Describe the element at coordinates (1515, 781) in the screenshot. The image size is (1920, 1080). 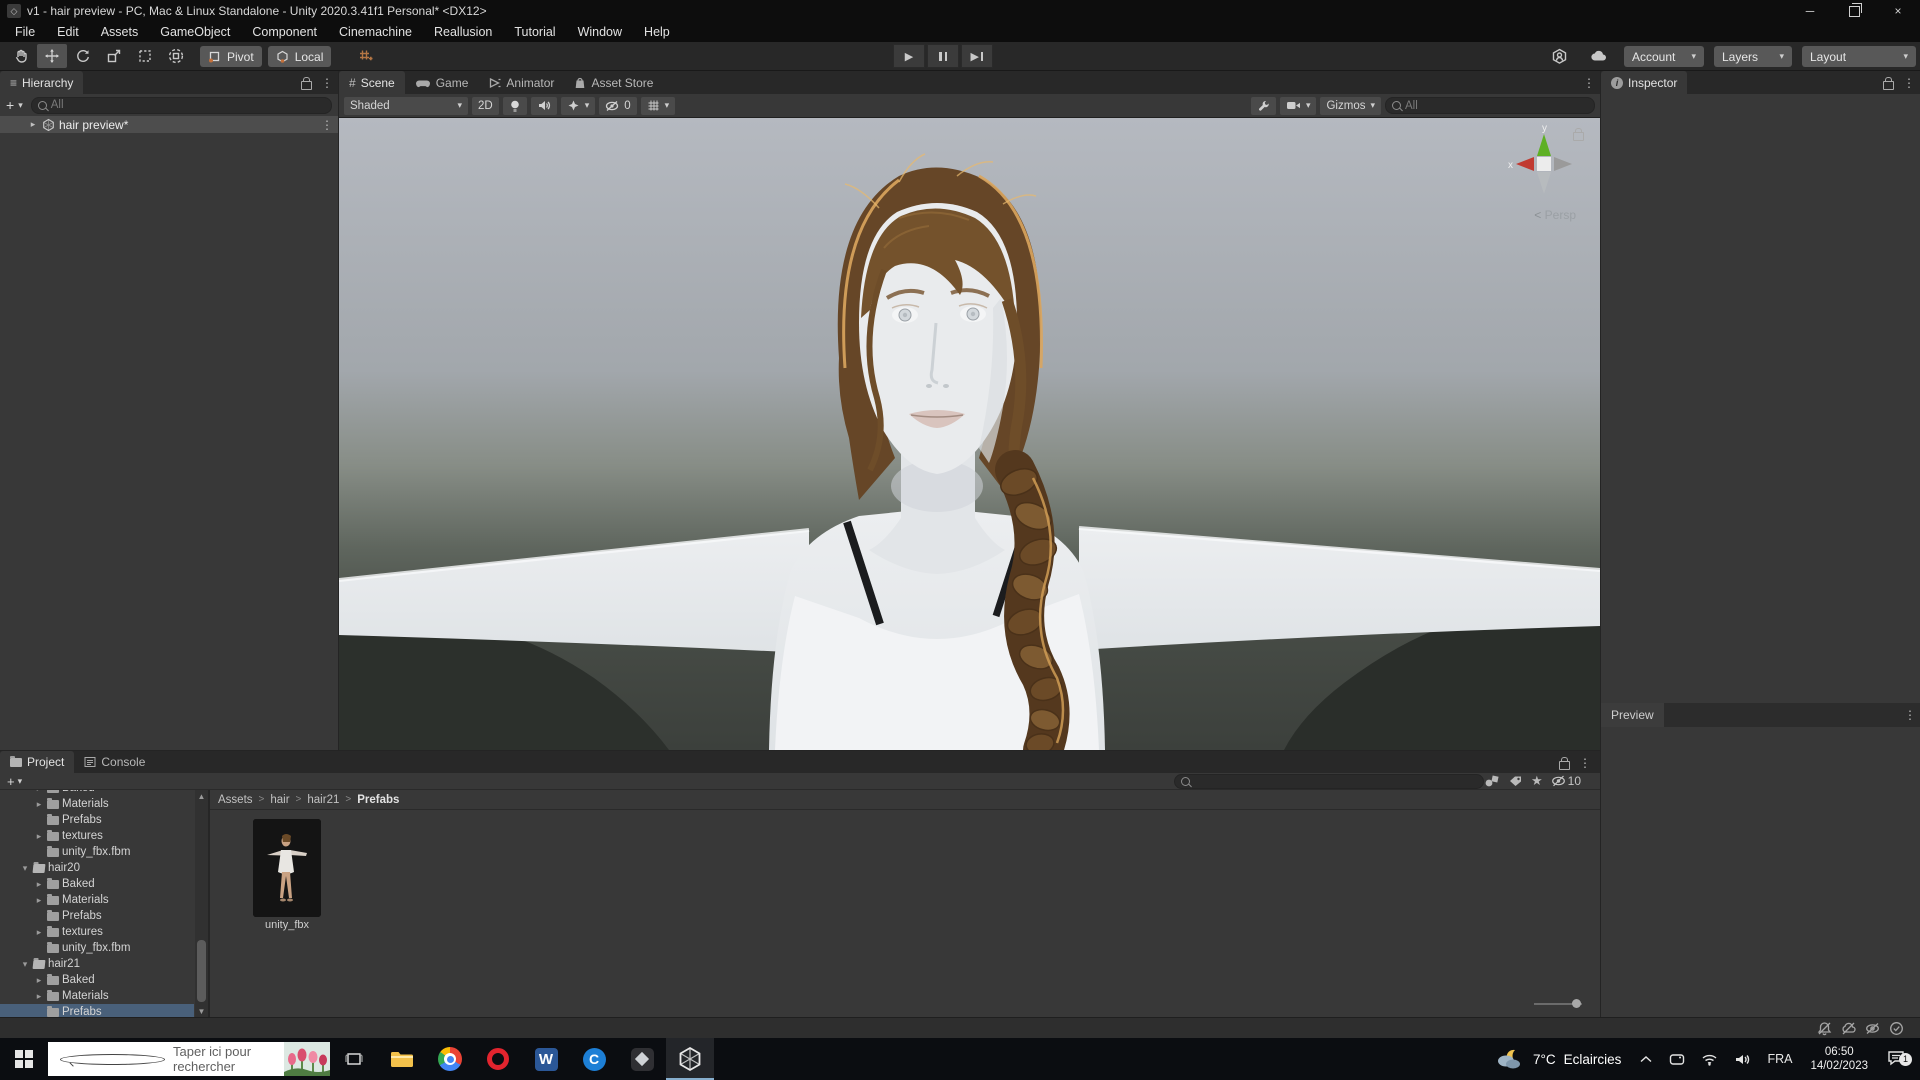
I see `search-by-label-icon` at that location.